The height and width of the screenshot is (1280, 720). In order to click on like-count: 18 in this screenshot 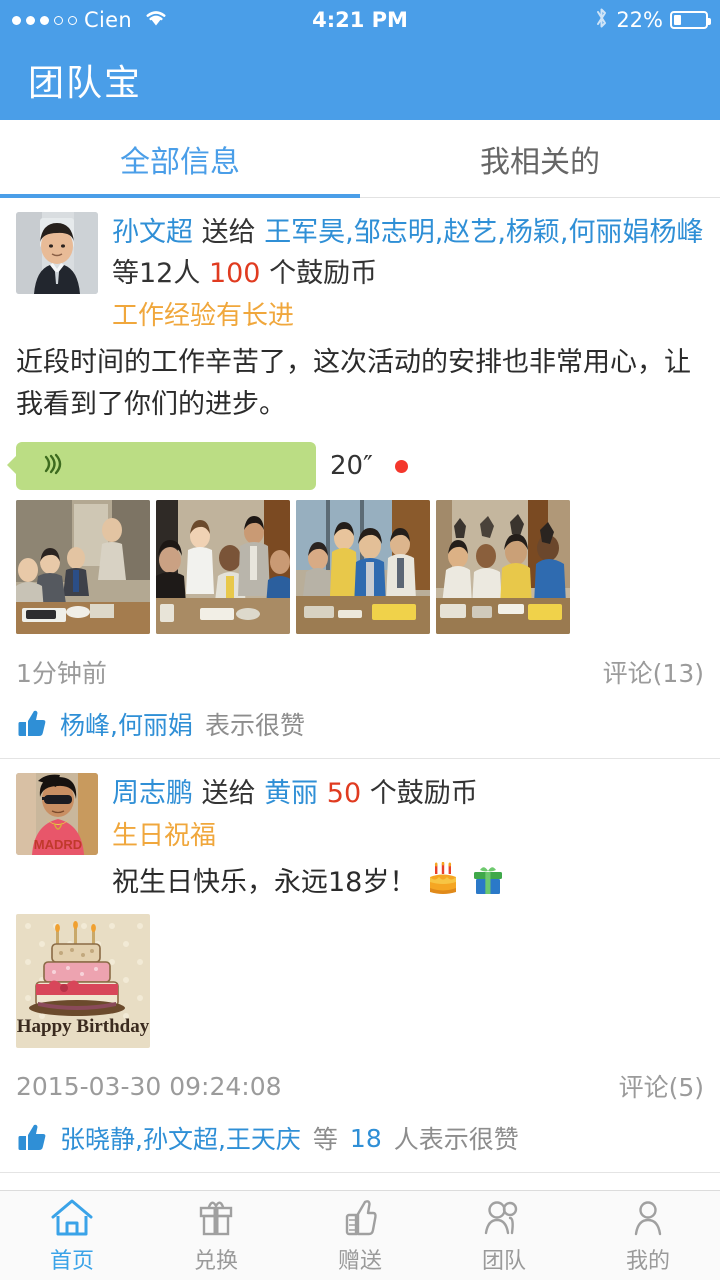, I will do `click(365, 1138)`.